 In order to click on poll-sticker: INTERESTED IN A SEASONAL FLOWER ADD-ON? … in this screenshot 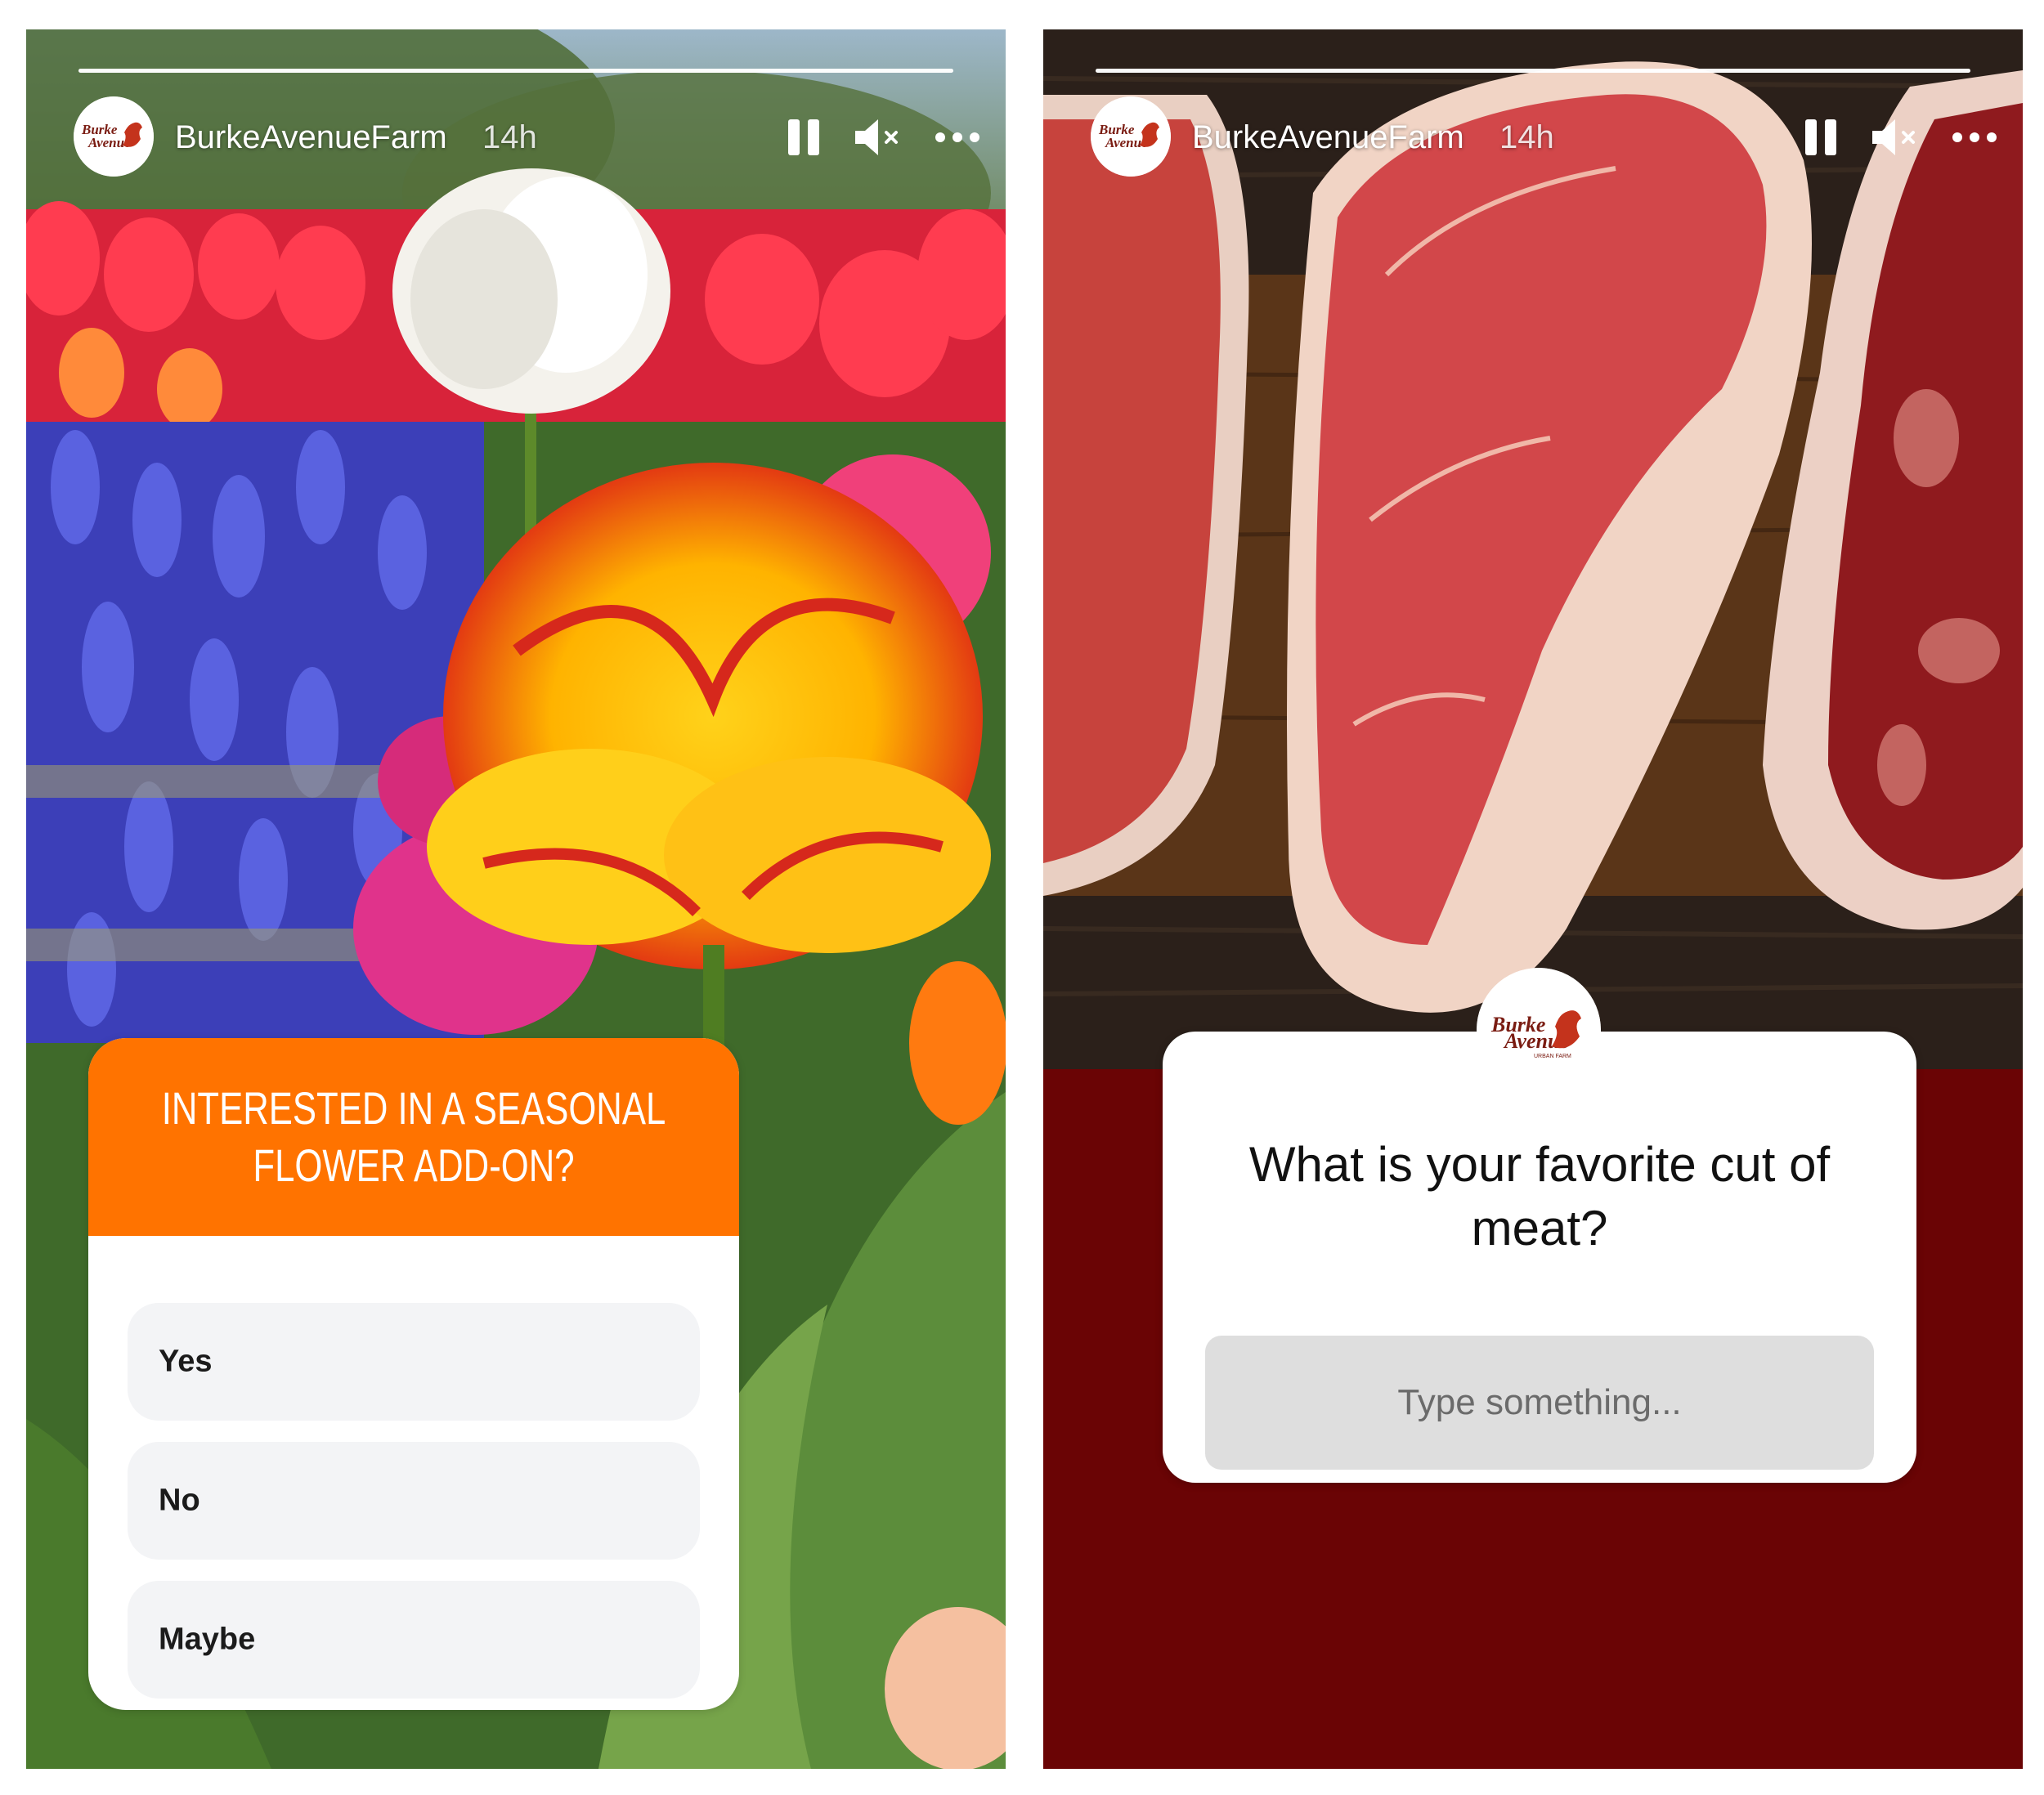, I will do `click(413, 1374)`.